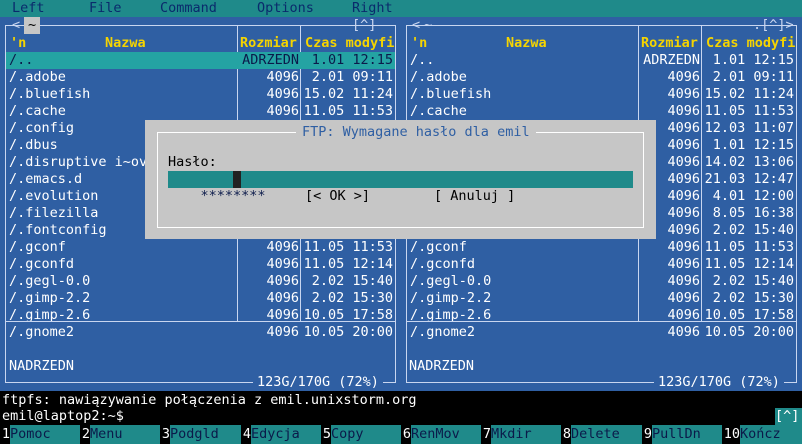 The image size is (802, 444). I want to click on right-sort-indicator: 'n, so click(419, 43).